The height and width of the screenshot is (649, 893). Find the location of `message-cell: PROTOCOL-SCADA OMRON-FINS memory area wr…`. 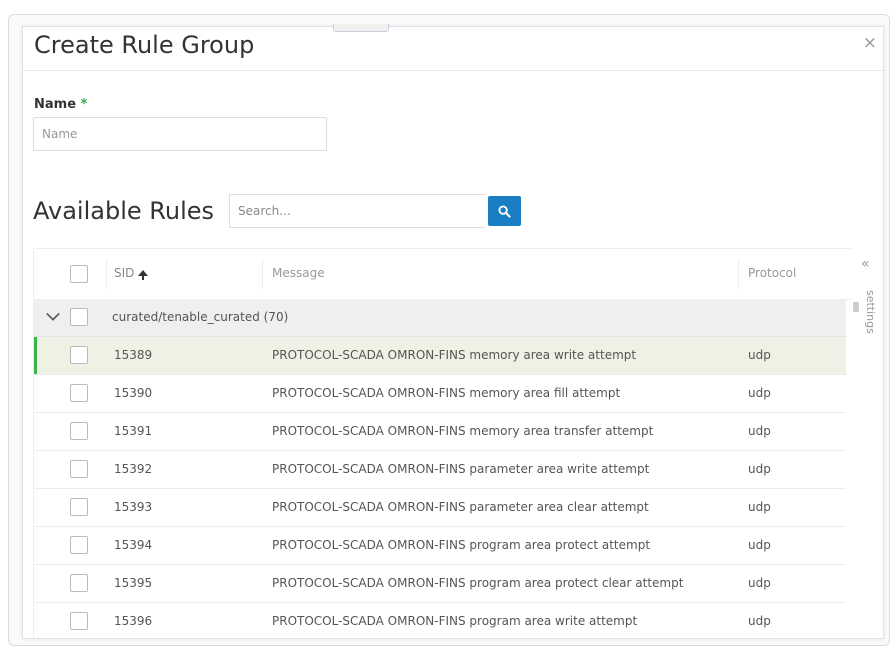

message-cell: PROTOCOL-SCADA OMRON-FINS memory area wr… is located at coordinates (454, 355).